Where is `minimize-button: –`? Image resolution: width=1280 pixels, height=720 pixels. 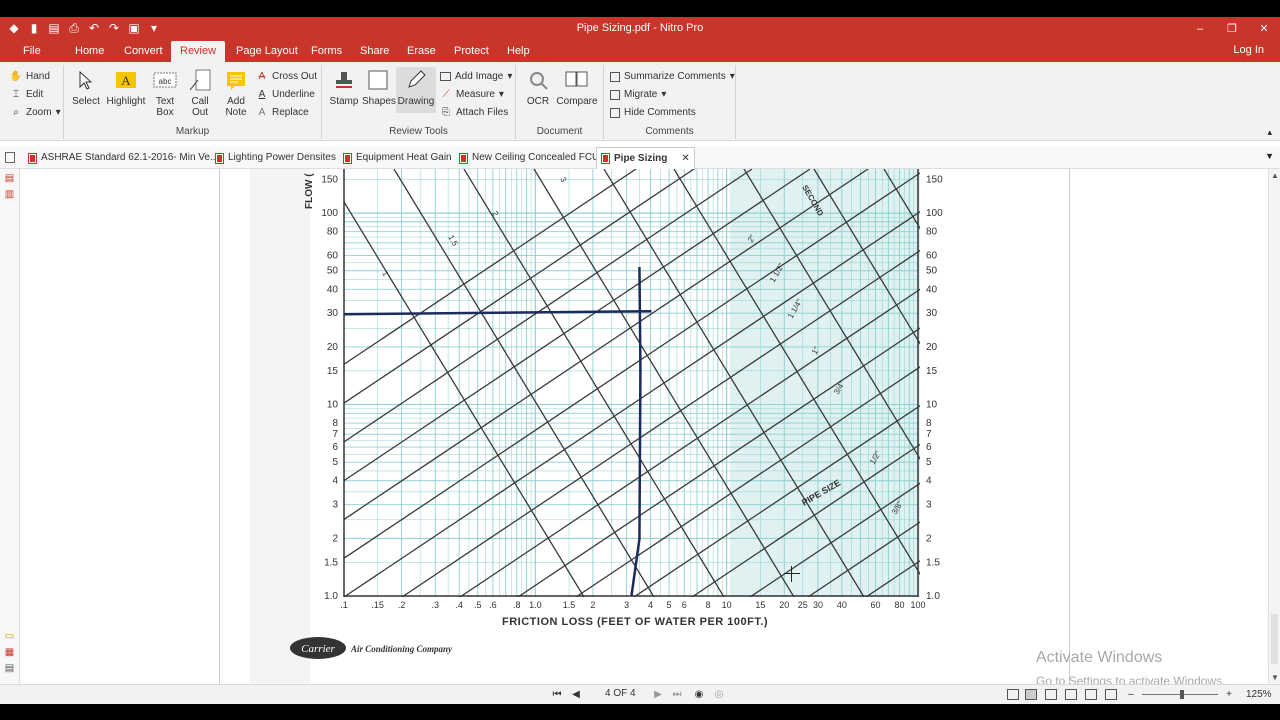 minimize-button: – is located at coordinates (1200, 29).